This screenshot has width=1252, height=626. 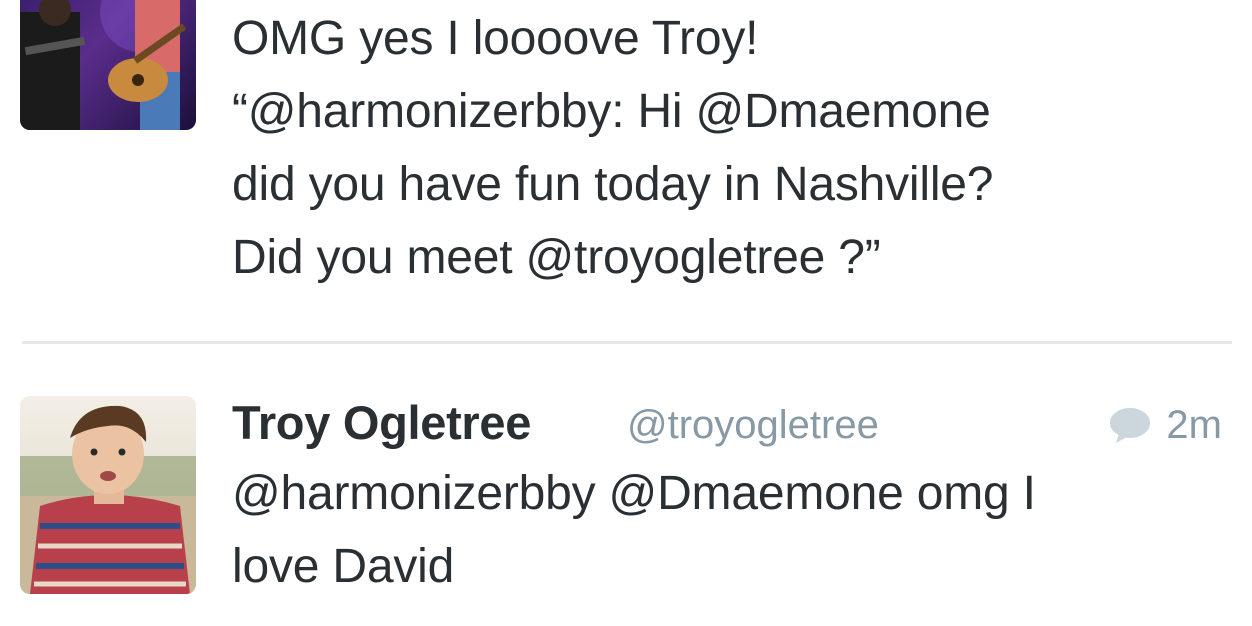 I want to click on profile-photo-avatar, so click(x=108, y=495).